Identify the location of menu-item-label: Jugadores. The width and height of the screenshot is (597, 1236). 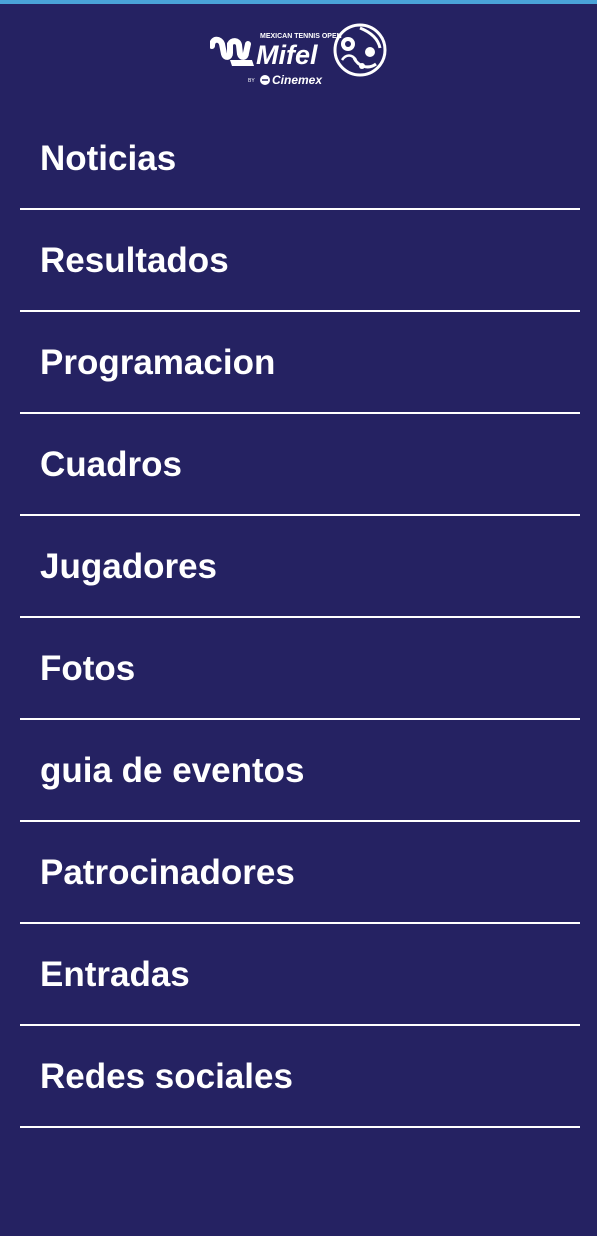
(128, 566).